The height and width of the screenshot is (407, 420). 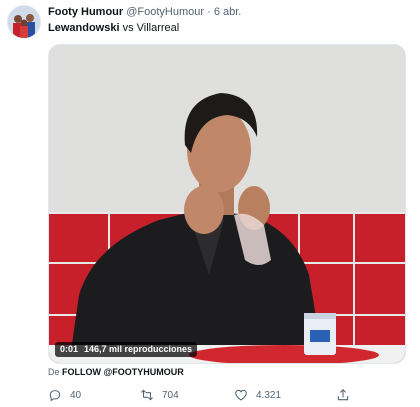 I want to click on share-button, so click(x=347, y=395).